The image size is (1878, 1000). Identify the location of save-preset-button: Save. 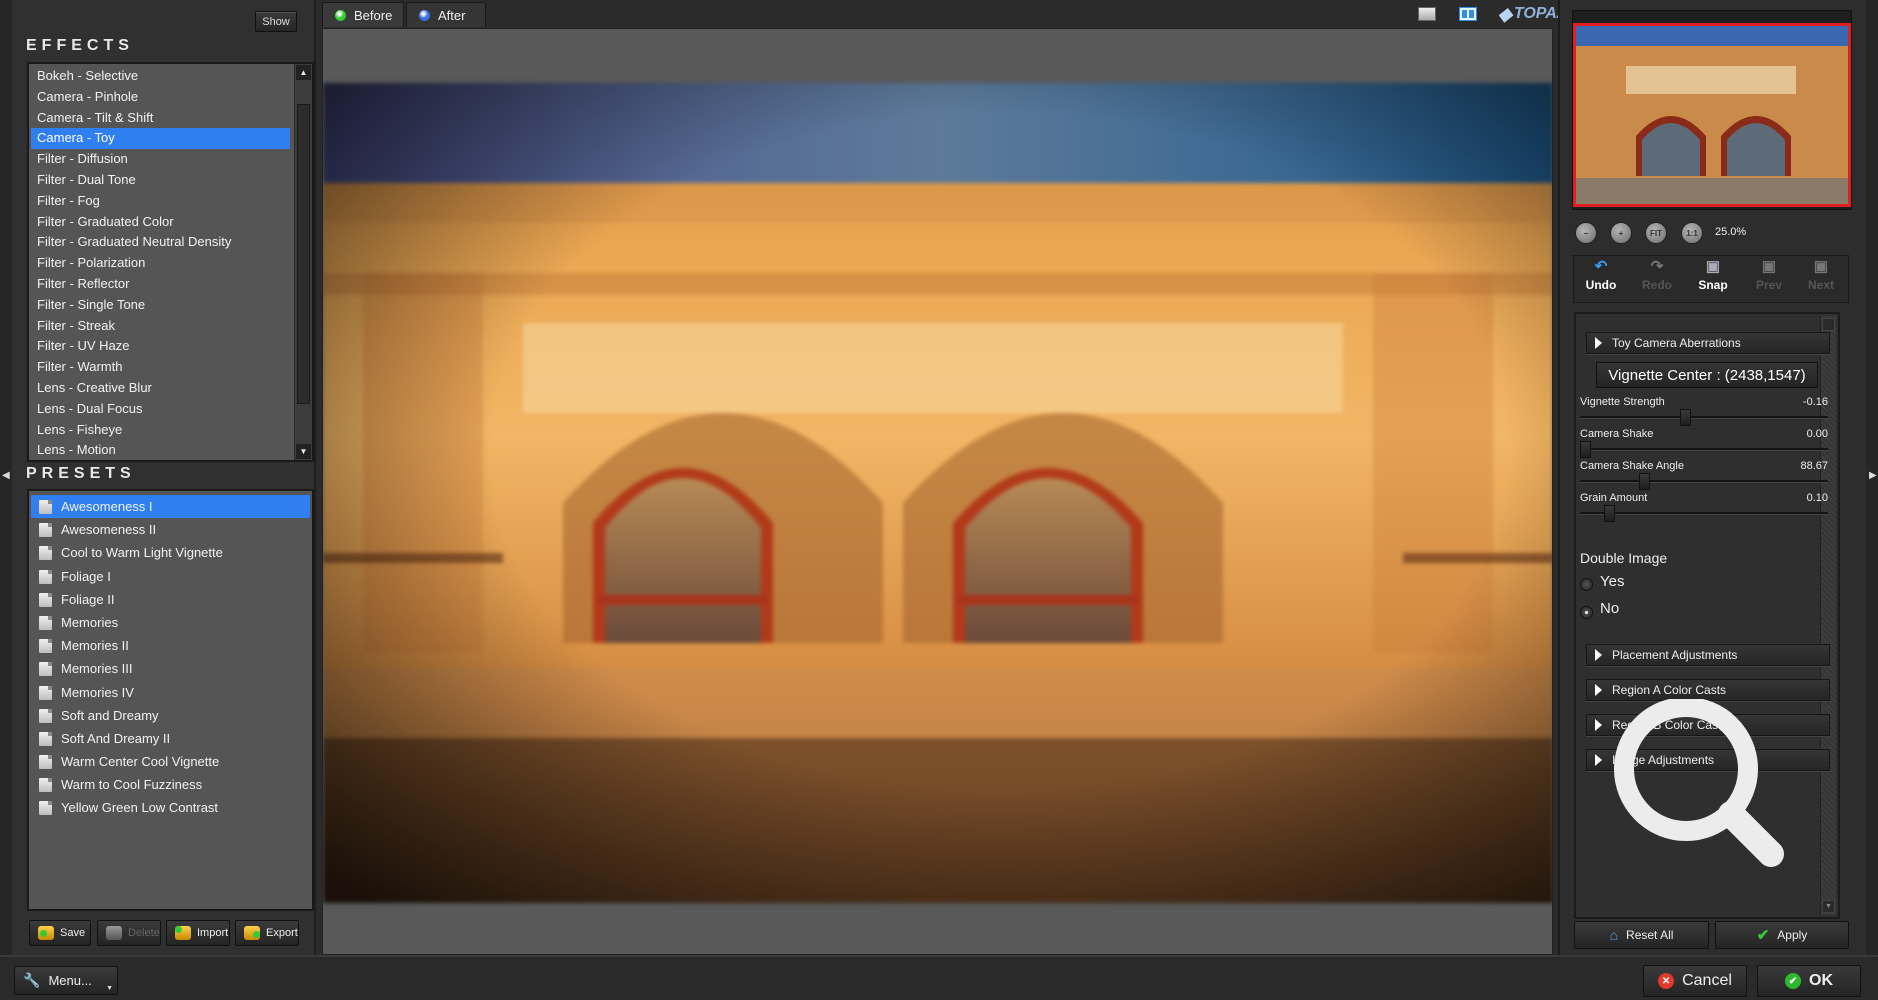
(60, 933).